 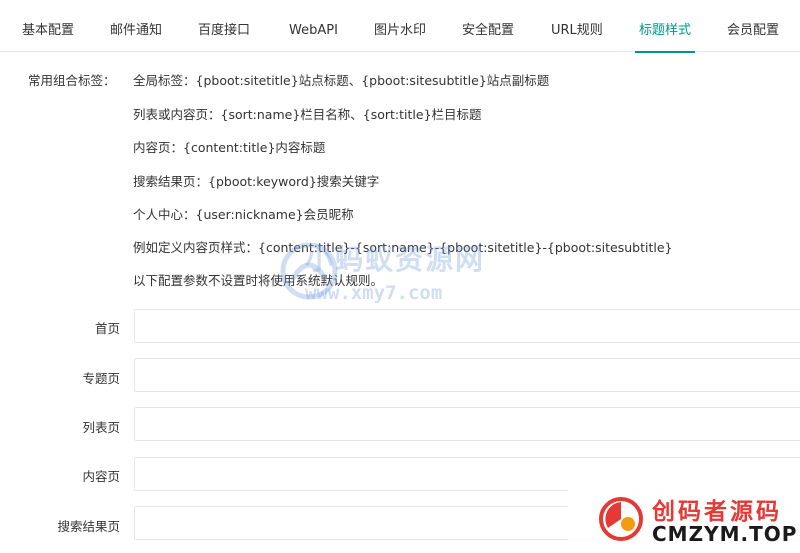 What do you see at coordinates (72, 80) in the screenshot?
I see `common-tags-label: 常用组合标签：` at bounding box center [72, 80].